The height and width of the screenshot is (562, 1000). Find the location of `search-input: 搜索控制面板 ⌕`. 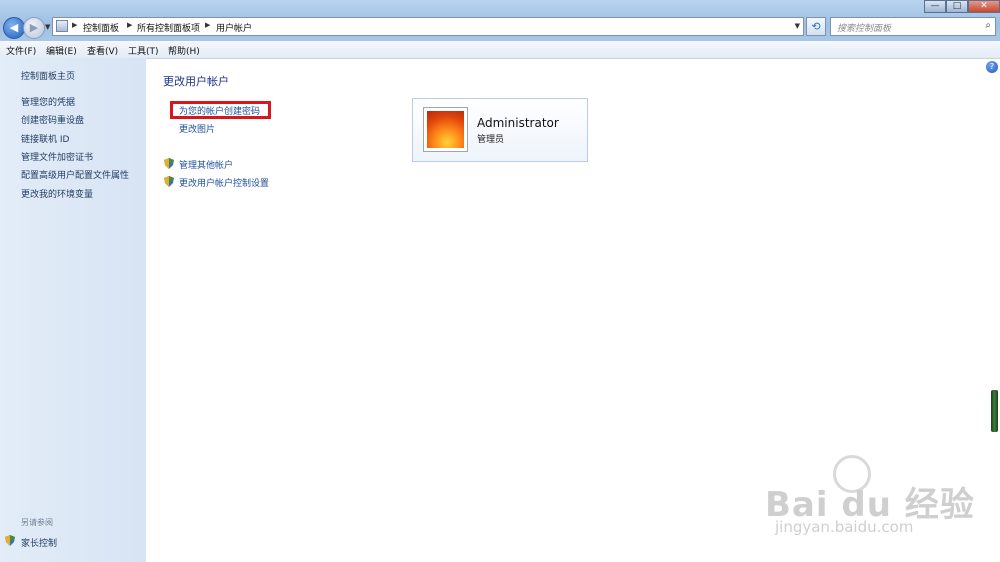

search-input: 搜索控制面板 ⌕ is located at coordinates (913, 26).